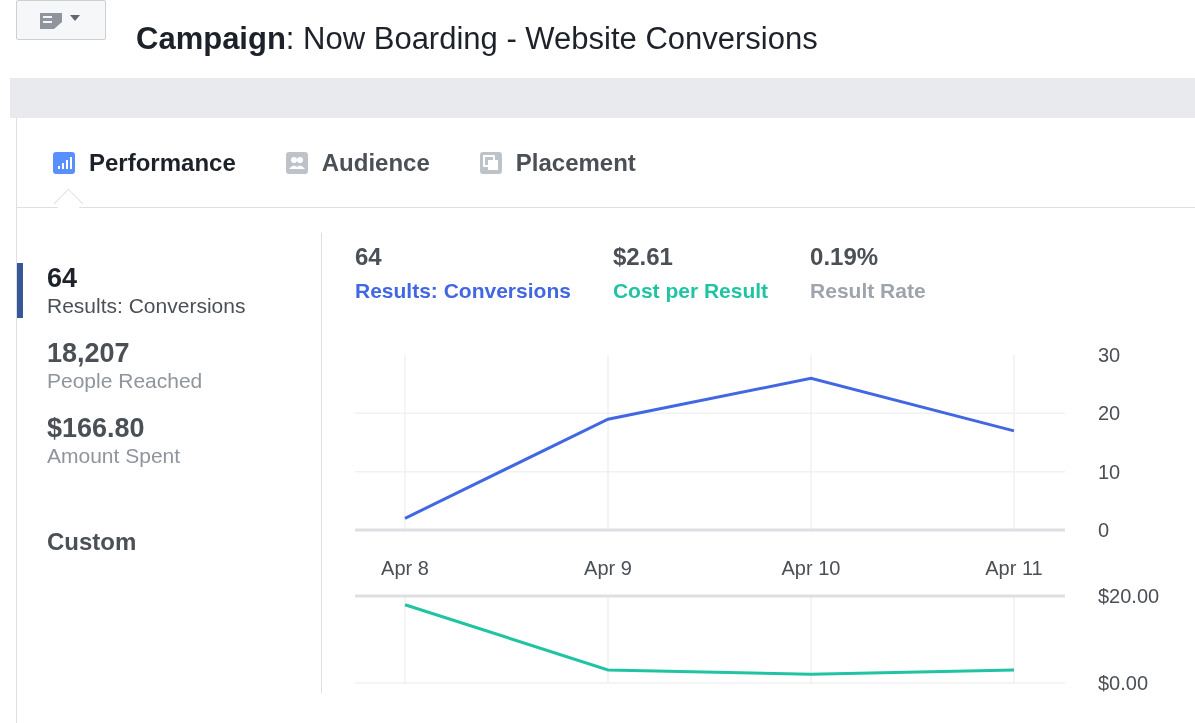 Image resolution: width=1195 pixels, height=723 pixels. Describe the element at coordinates (405, 568) in the screenshot. I see `x-axis-label: Apr 8` at that location.